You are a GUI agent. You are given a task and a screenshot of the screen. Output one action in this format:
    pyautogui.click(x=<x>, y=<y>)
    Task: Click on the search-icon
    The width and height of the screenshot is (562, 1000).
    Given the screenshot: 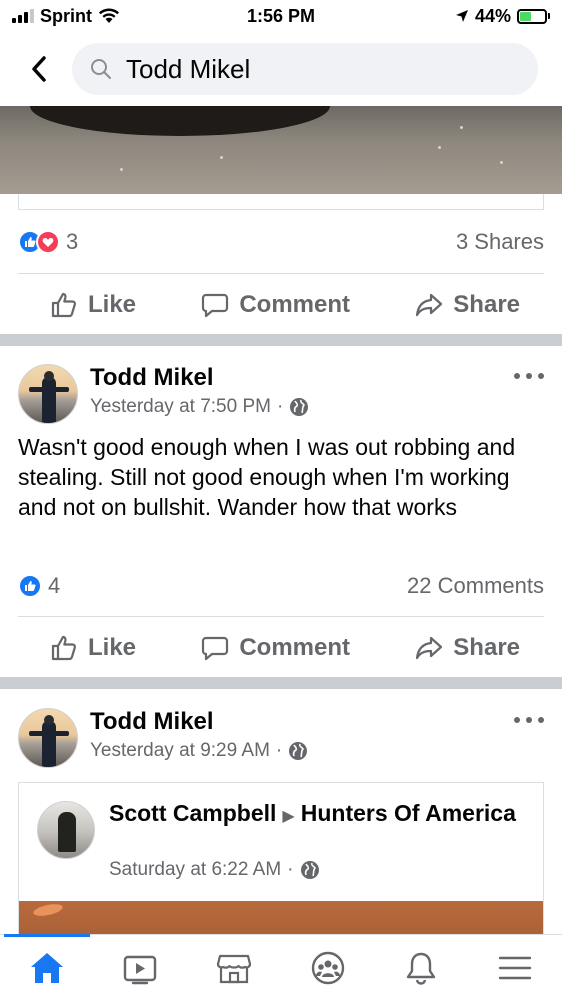 What is the action you would take?
    pyautogui.click(x=101, y=69)
    